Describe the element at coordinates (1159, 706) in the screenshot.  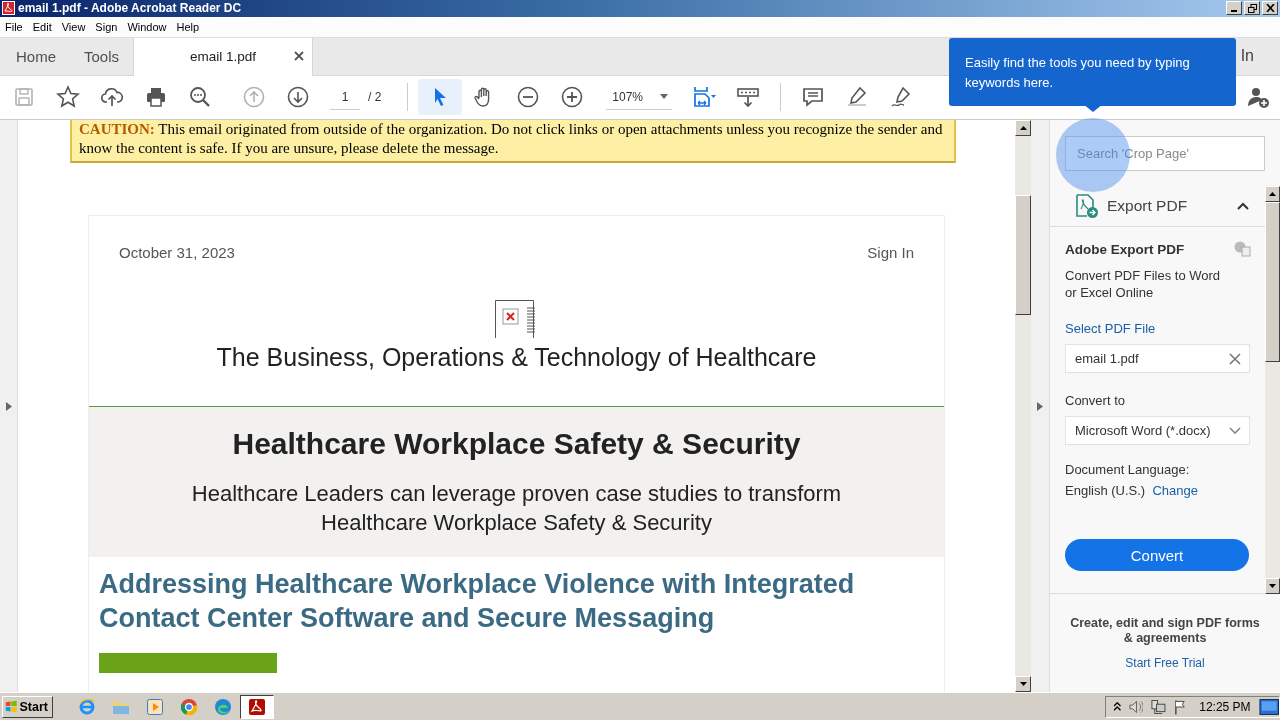
I see `network-icon` at that location.